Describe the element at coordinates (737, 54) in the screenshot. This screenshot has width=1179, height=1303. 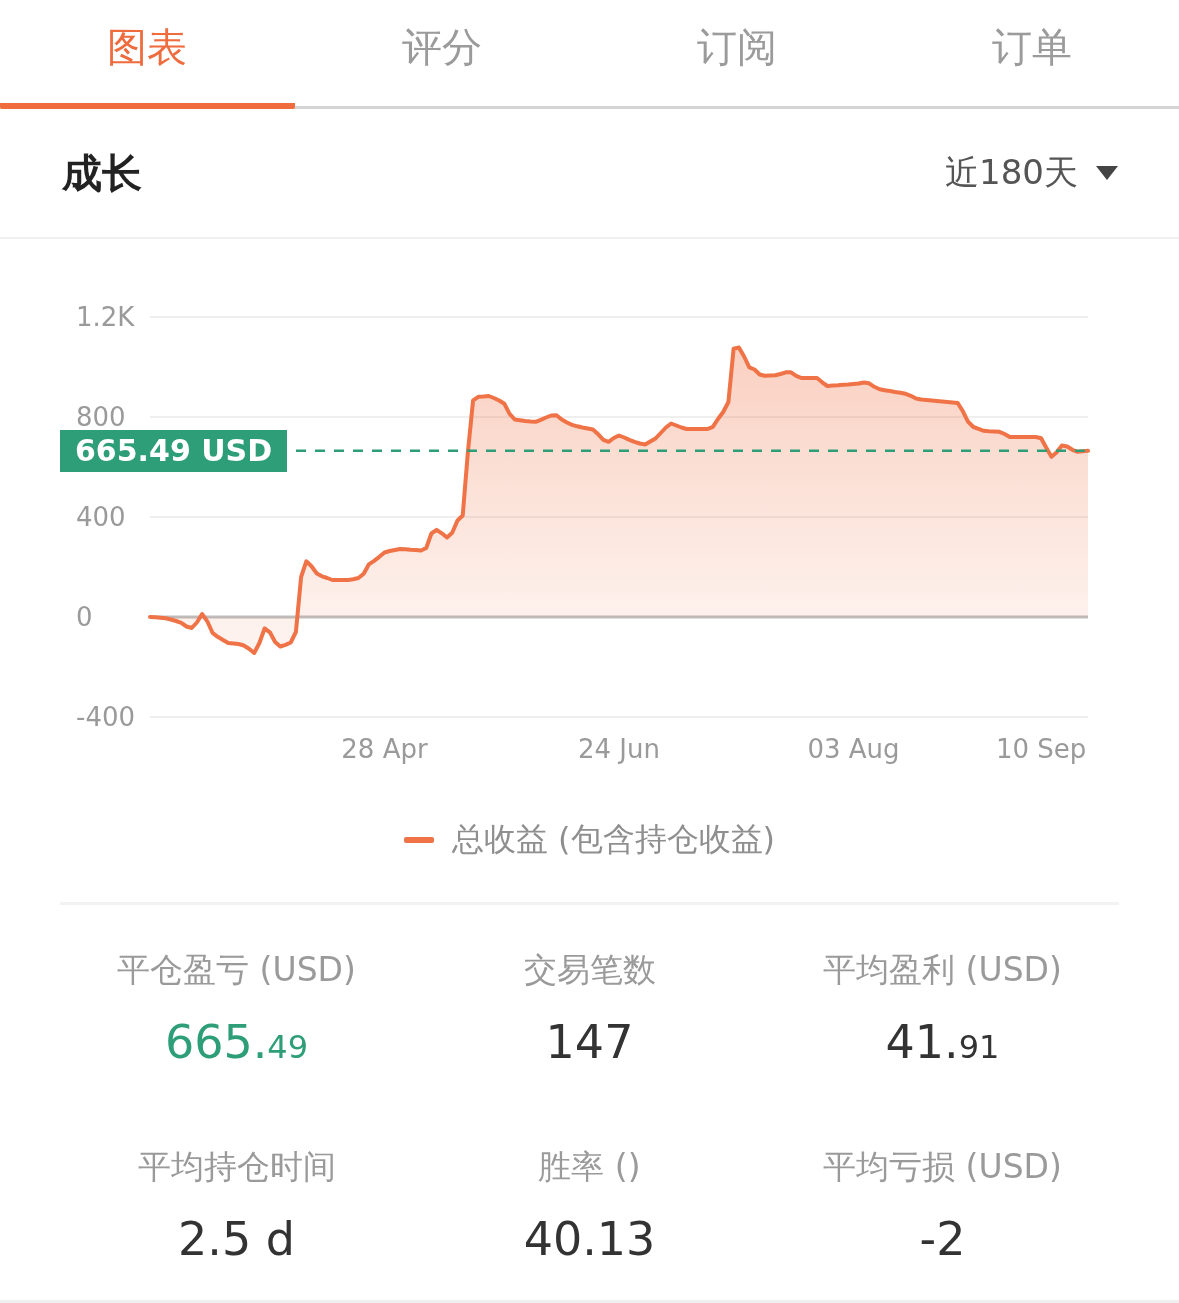
I see `tab: 订阅` at that location.